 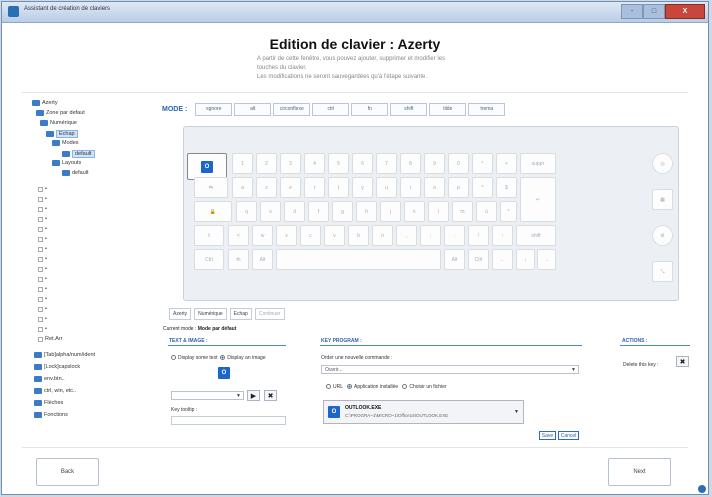 What do you see at coordinates (66, 163) in the screenshot?
I see `tree-item: Layouts` at bounding box center [66, 163].